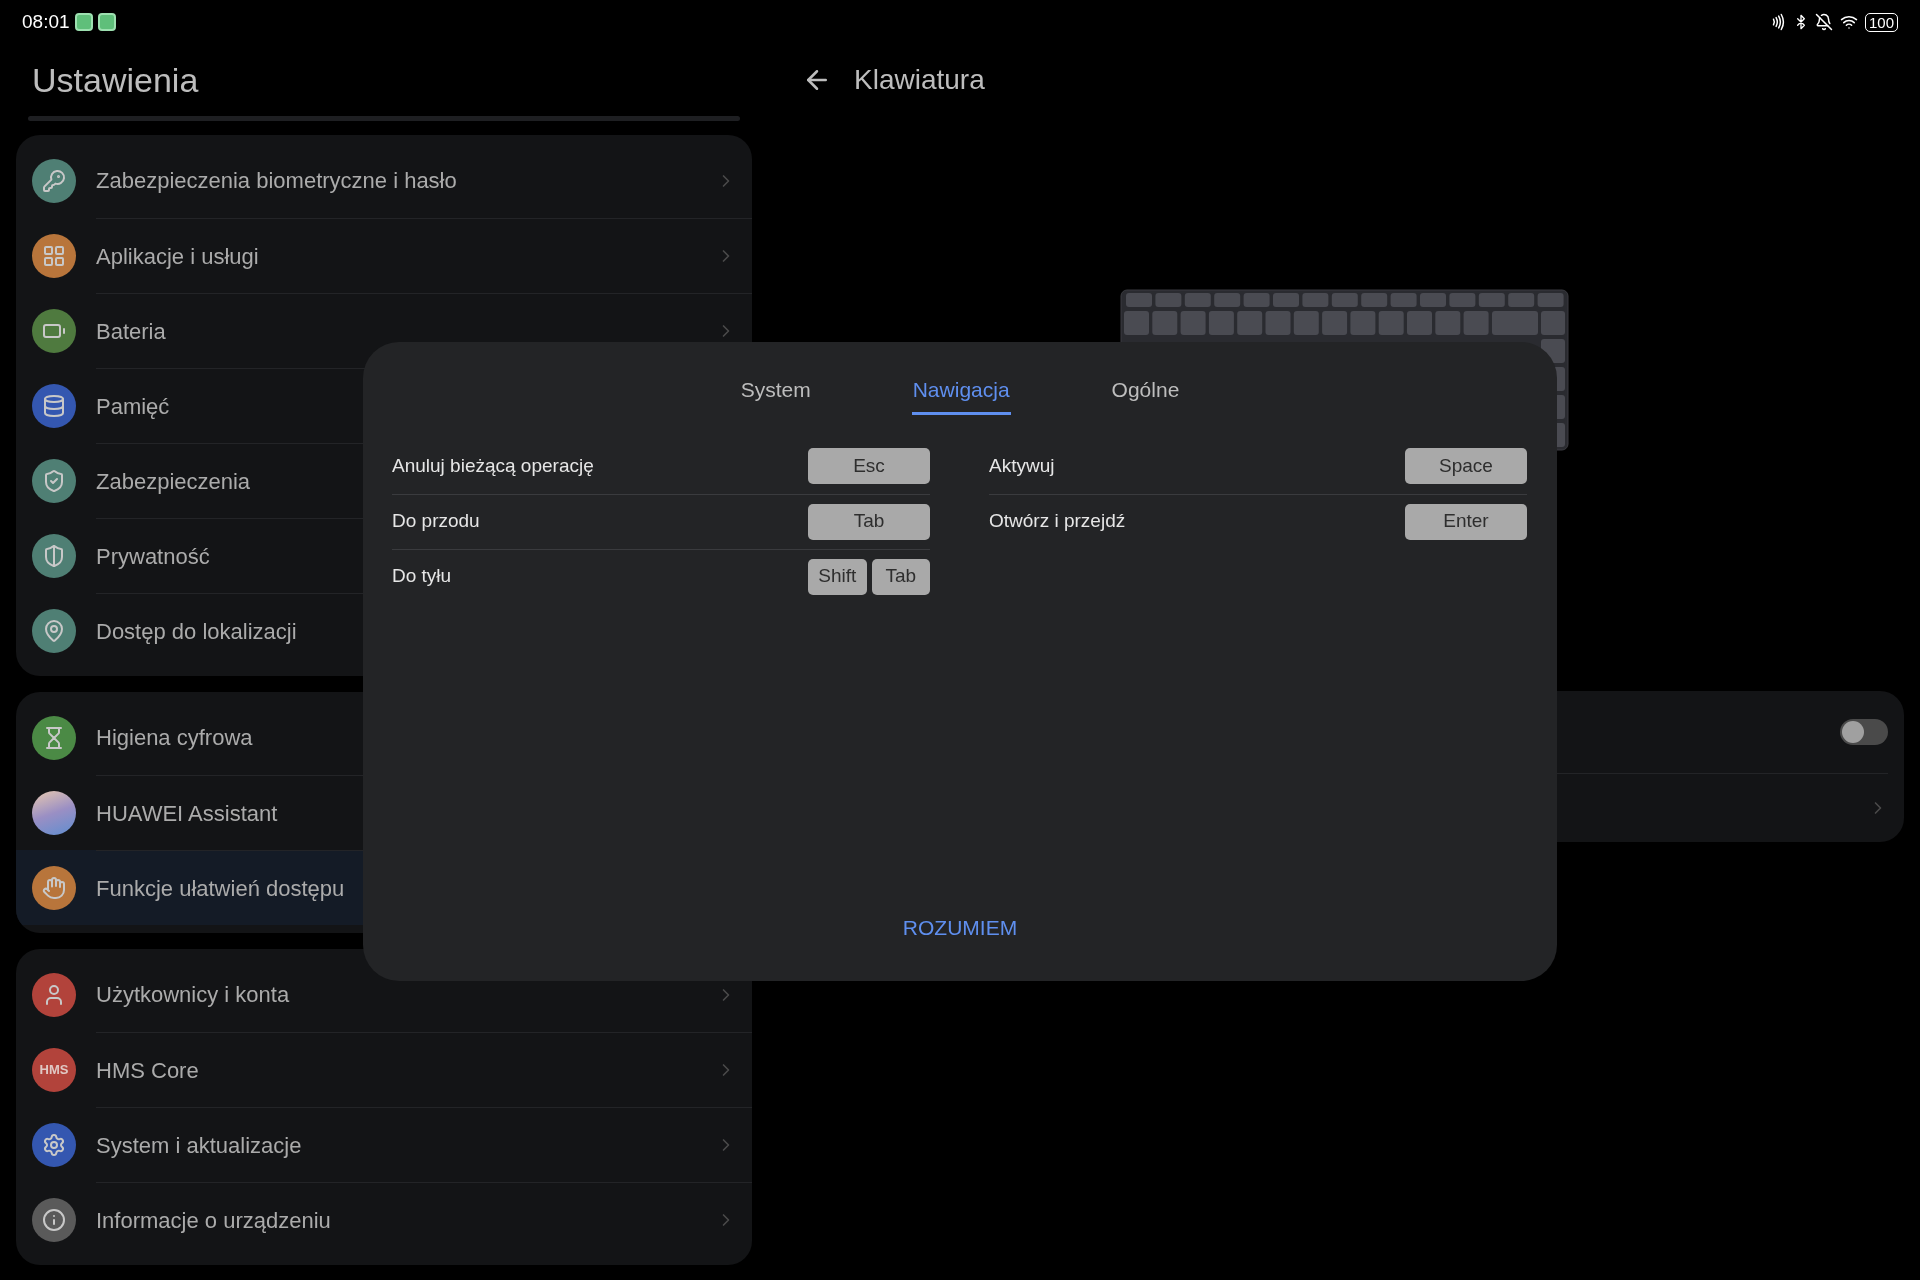  What do you see at coordinates (1466, 521) in the screenshot?
I see `key-cap: Enter` at bounding box center [1466, 521].